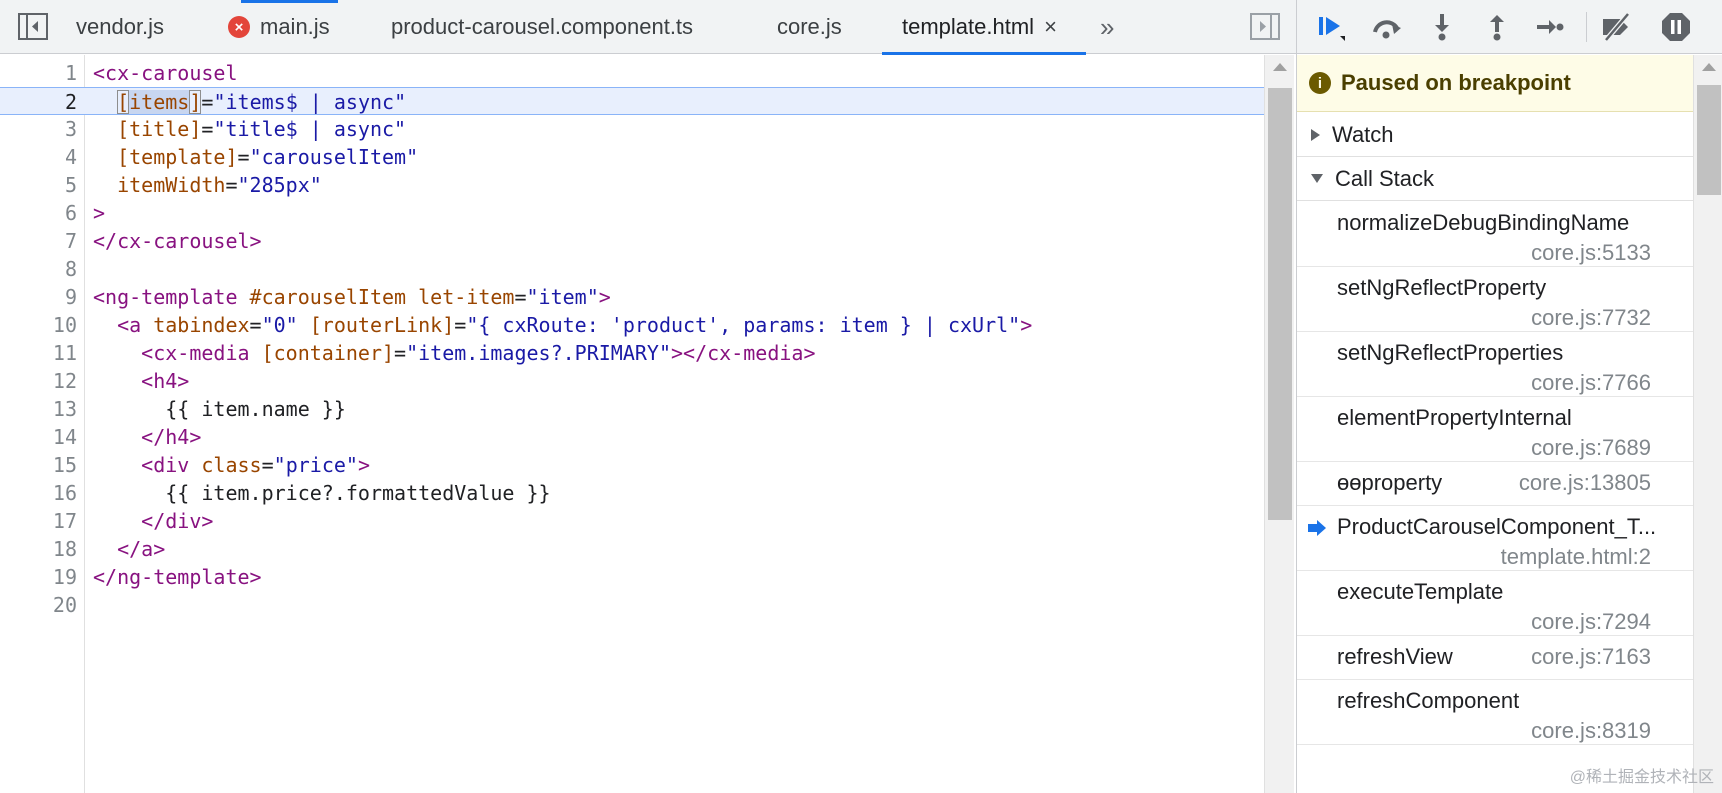  Describe the element at coordinates (219, 409) in the screenshot. I see `code-token: {{ item.name }}` at that location.